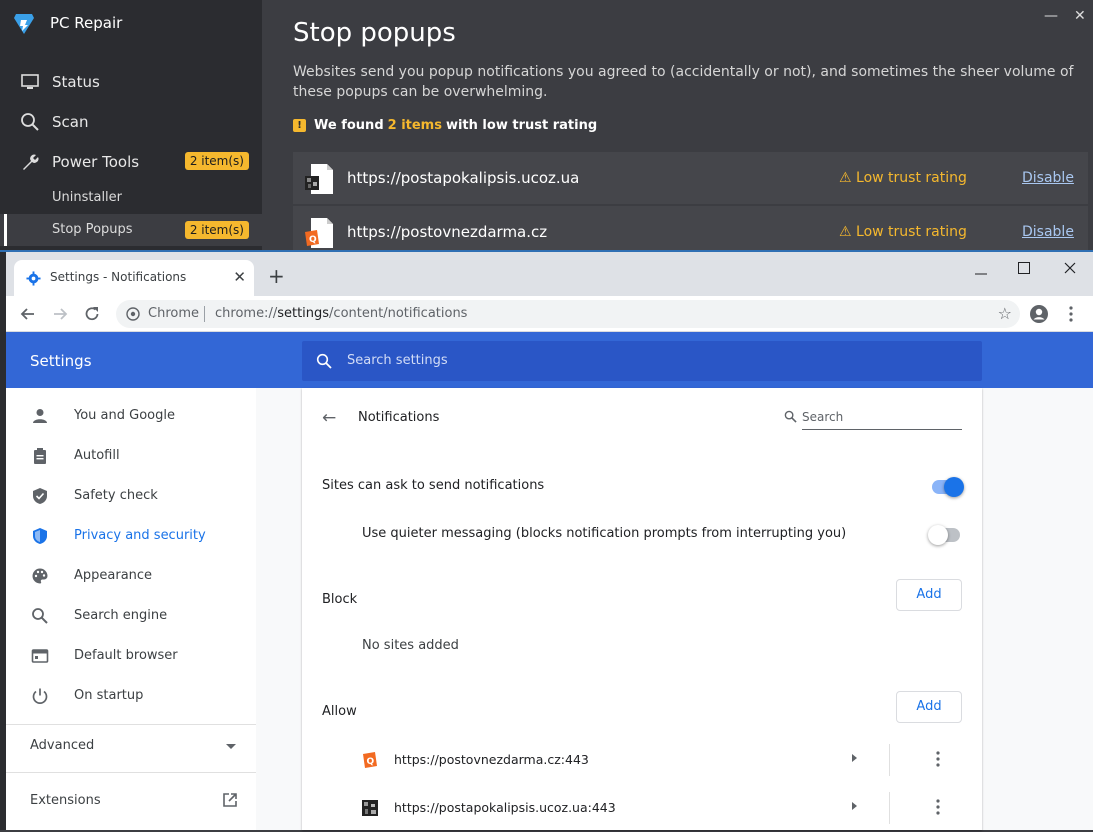 The width and height of the screenshot is (1093, 832). Describe the element at coordinates (40, 696) in the screenshot. I see `power-icon` at that location.